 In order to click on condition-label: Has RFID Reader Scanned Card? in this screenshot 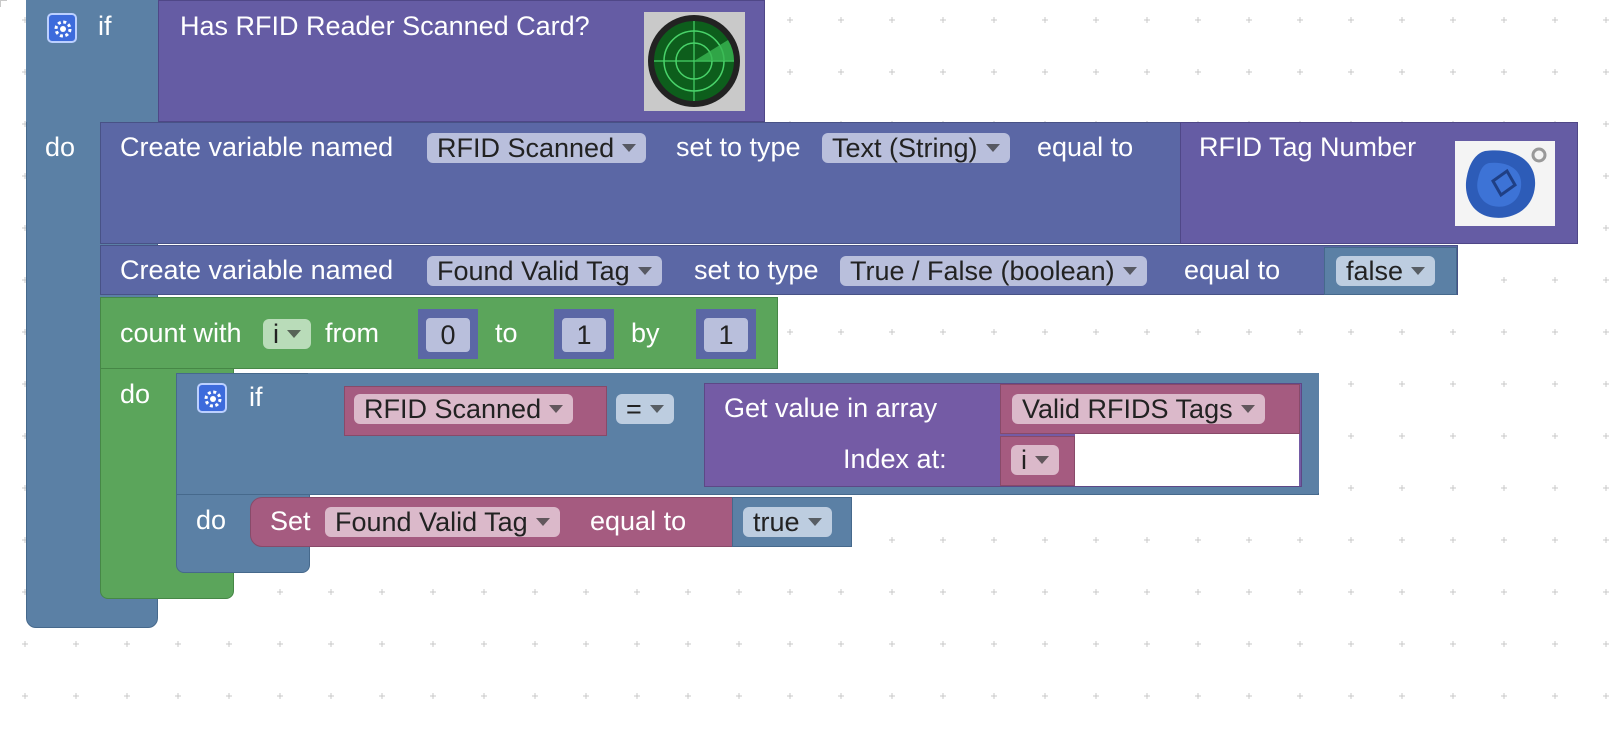, I will do `click(385, 26)`.